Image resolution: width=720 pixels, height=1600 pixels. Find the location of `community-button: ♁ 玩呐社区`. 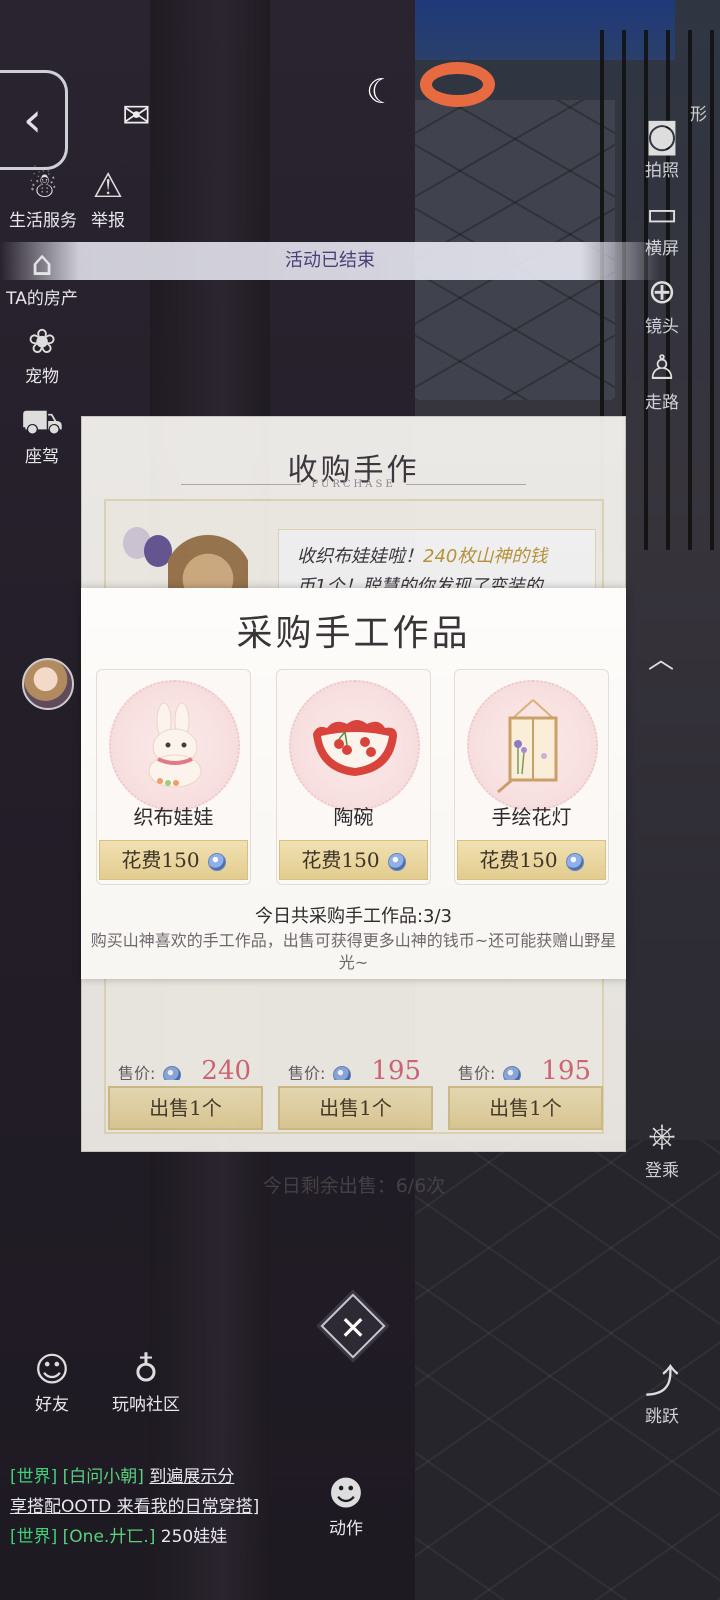

community-button: ♁ 玩呐社区 is located at coordinates (146, 1382).